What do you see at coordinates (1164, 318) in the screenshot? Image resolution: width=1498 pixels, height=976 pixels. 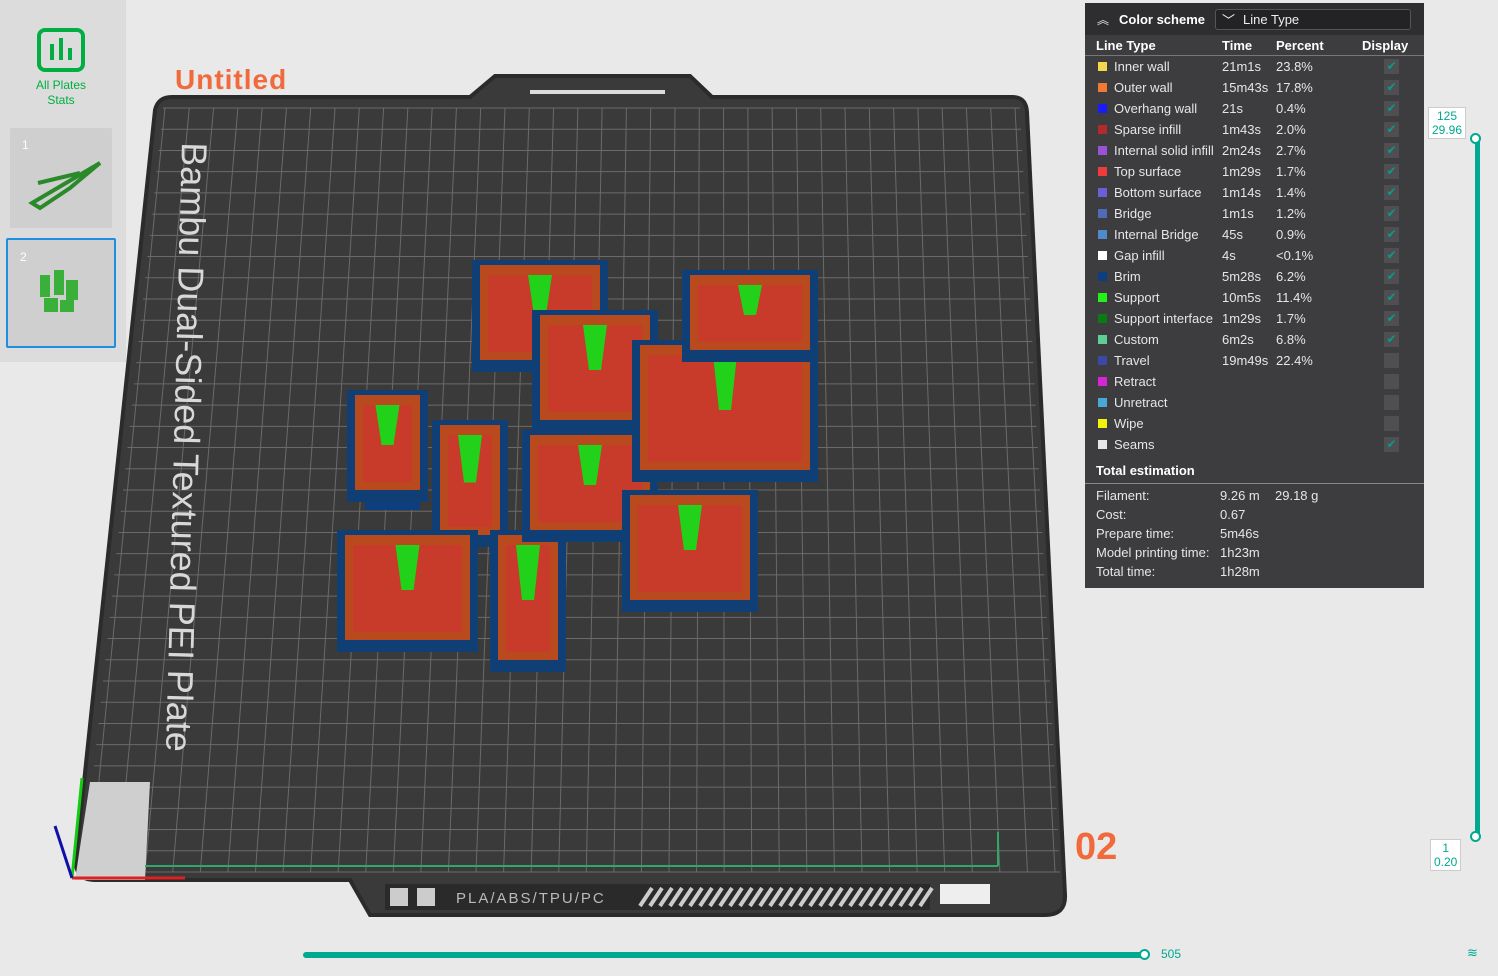 I see `line-type-name: Support interface` at bounding box center [1164, 318].